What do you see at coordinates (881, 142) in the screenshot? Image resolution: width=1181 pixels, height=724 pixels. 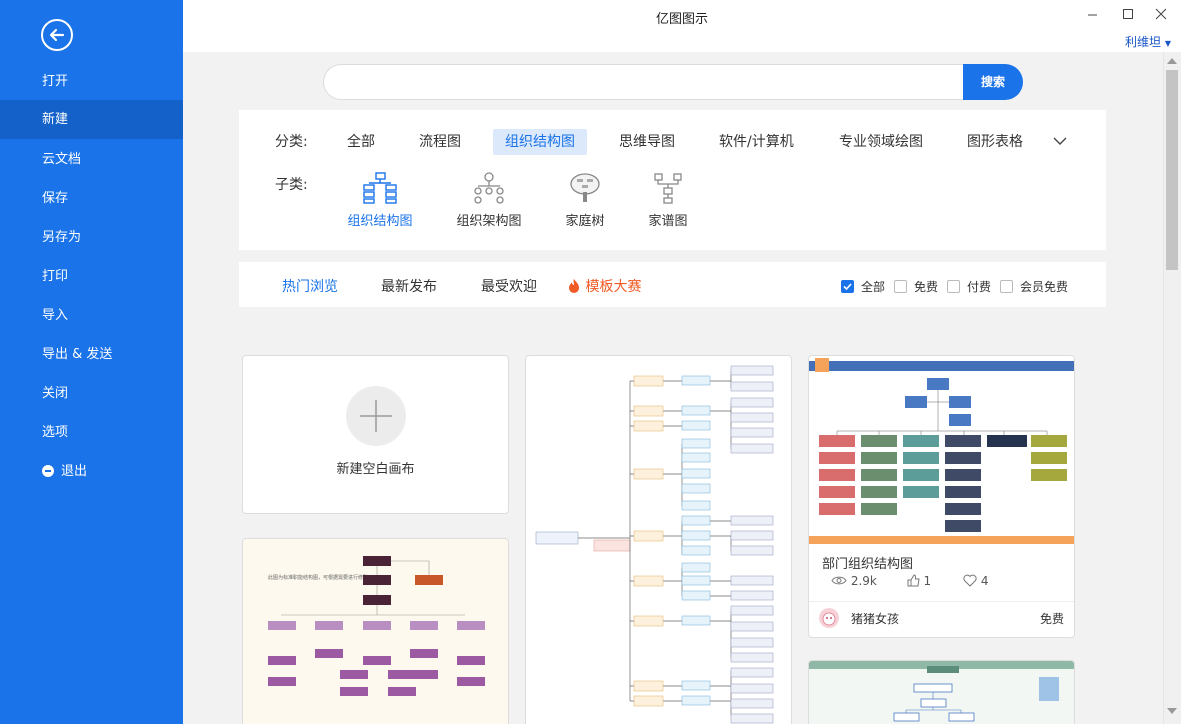 I see `tab-professional: 专业领域绘图` at bounding box center [881, 142].